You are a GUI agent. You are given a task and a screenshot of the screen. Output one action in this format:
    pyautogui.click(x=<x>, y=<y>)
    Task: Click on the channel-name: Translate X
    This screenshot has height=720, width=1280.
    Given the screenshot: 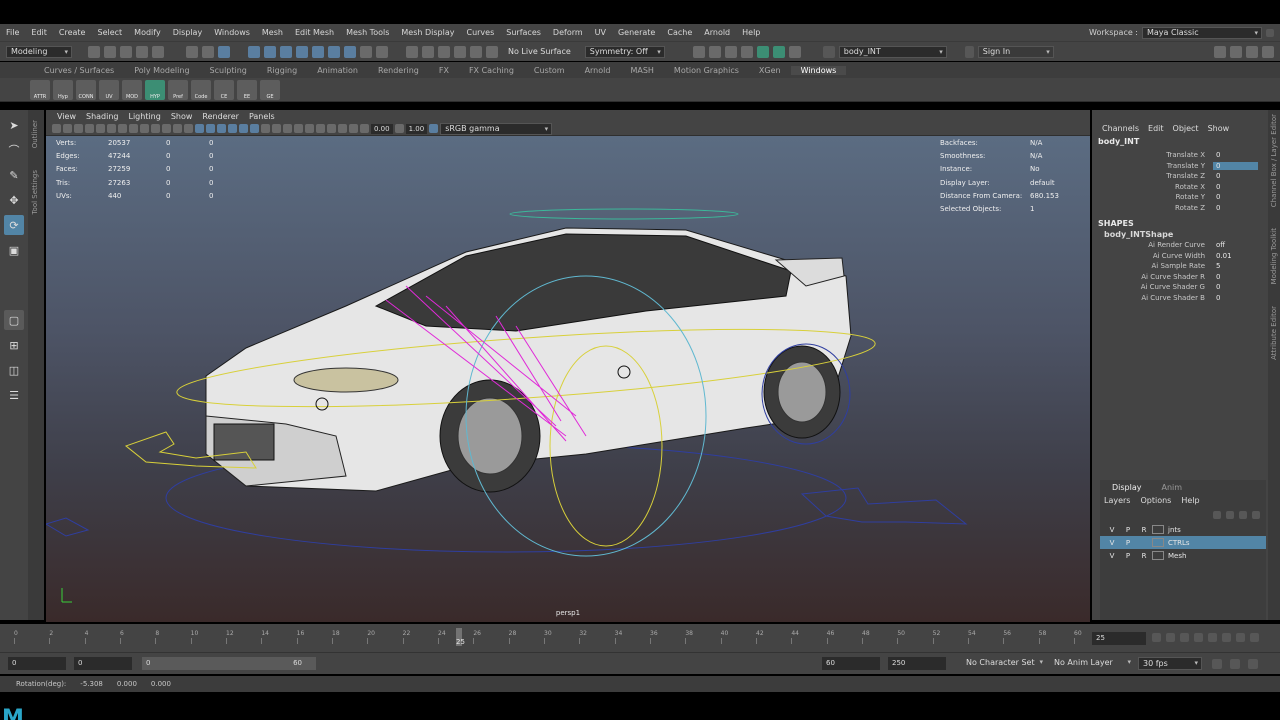 What is the action you would take?
    pyautogui.click(x=1152, y=155)
    